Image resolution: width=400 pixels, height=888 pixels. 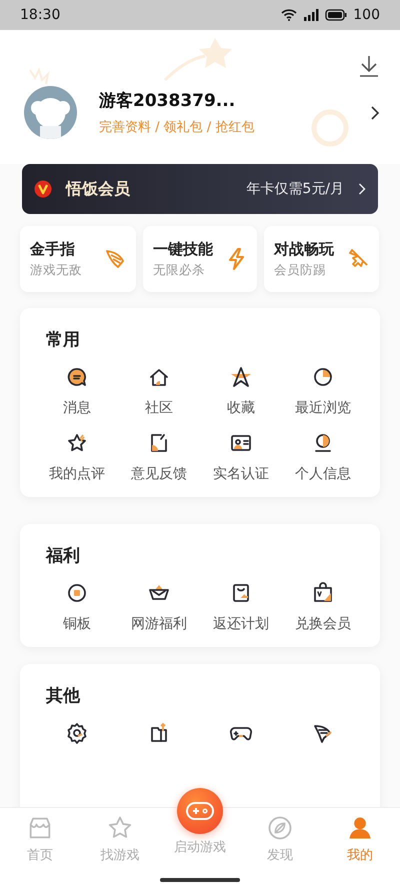 What do you see at coordinates (98, 189) in the screenshot?
I see `vip-title: 悟饭会员` at bounding box center [98, 189].